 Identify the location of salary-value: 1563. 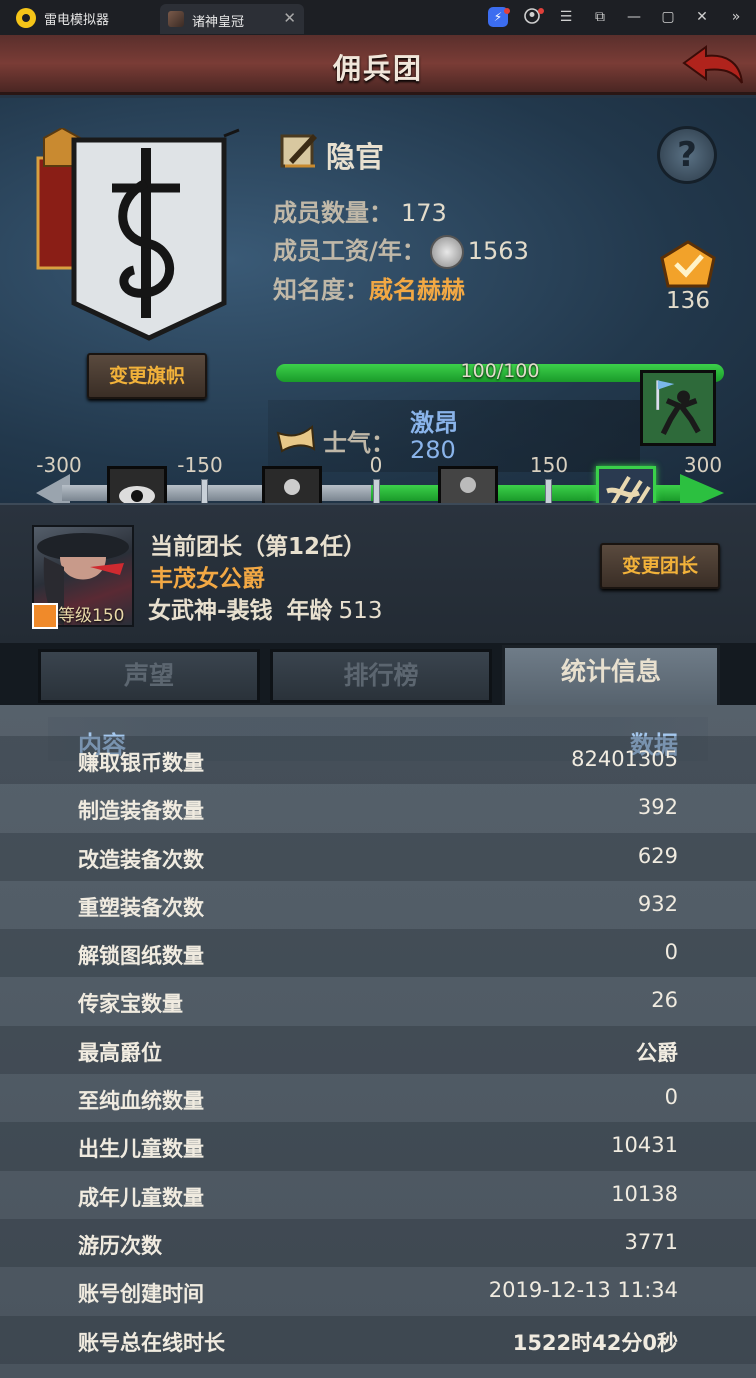
(498, 251).